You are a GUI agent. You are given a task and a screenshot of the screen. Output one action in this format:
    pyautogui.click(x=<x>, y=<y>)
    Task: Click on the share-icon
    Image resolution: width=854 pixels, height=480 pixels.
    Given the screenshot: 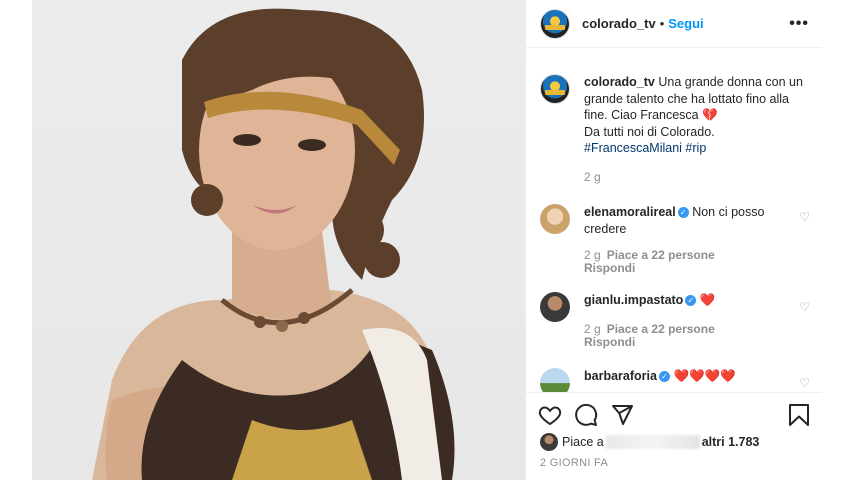 What is the action you would take?
    pyautogui.click(x=622, y=417)
    